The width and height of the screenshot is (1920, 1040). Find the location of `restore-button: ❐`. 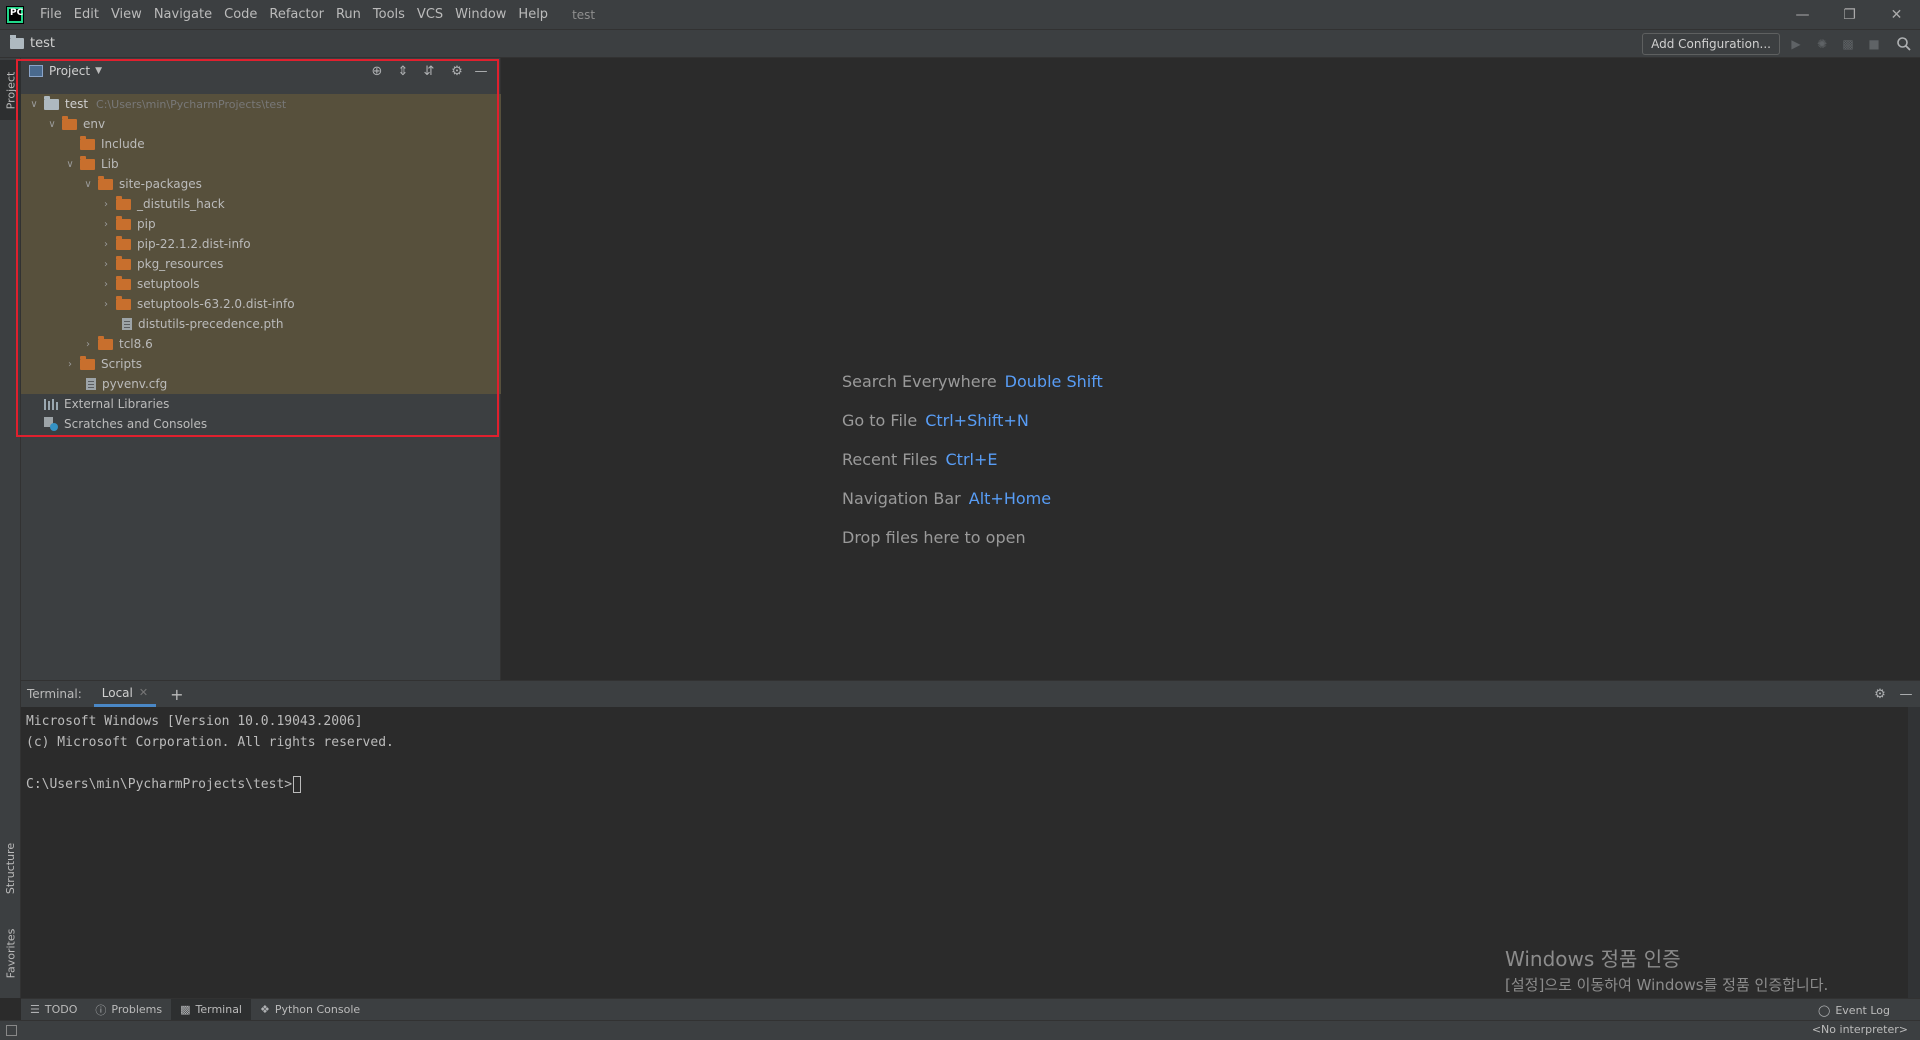

restore-button: ❐ is located at coordinates (1849, 14).